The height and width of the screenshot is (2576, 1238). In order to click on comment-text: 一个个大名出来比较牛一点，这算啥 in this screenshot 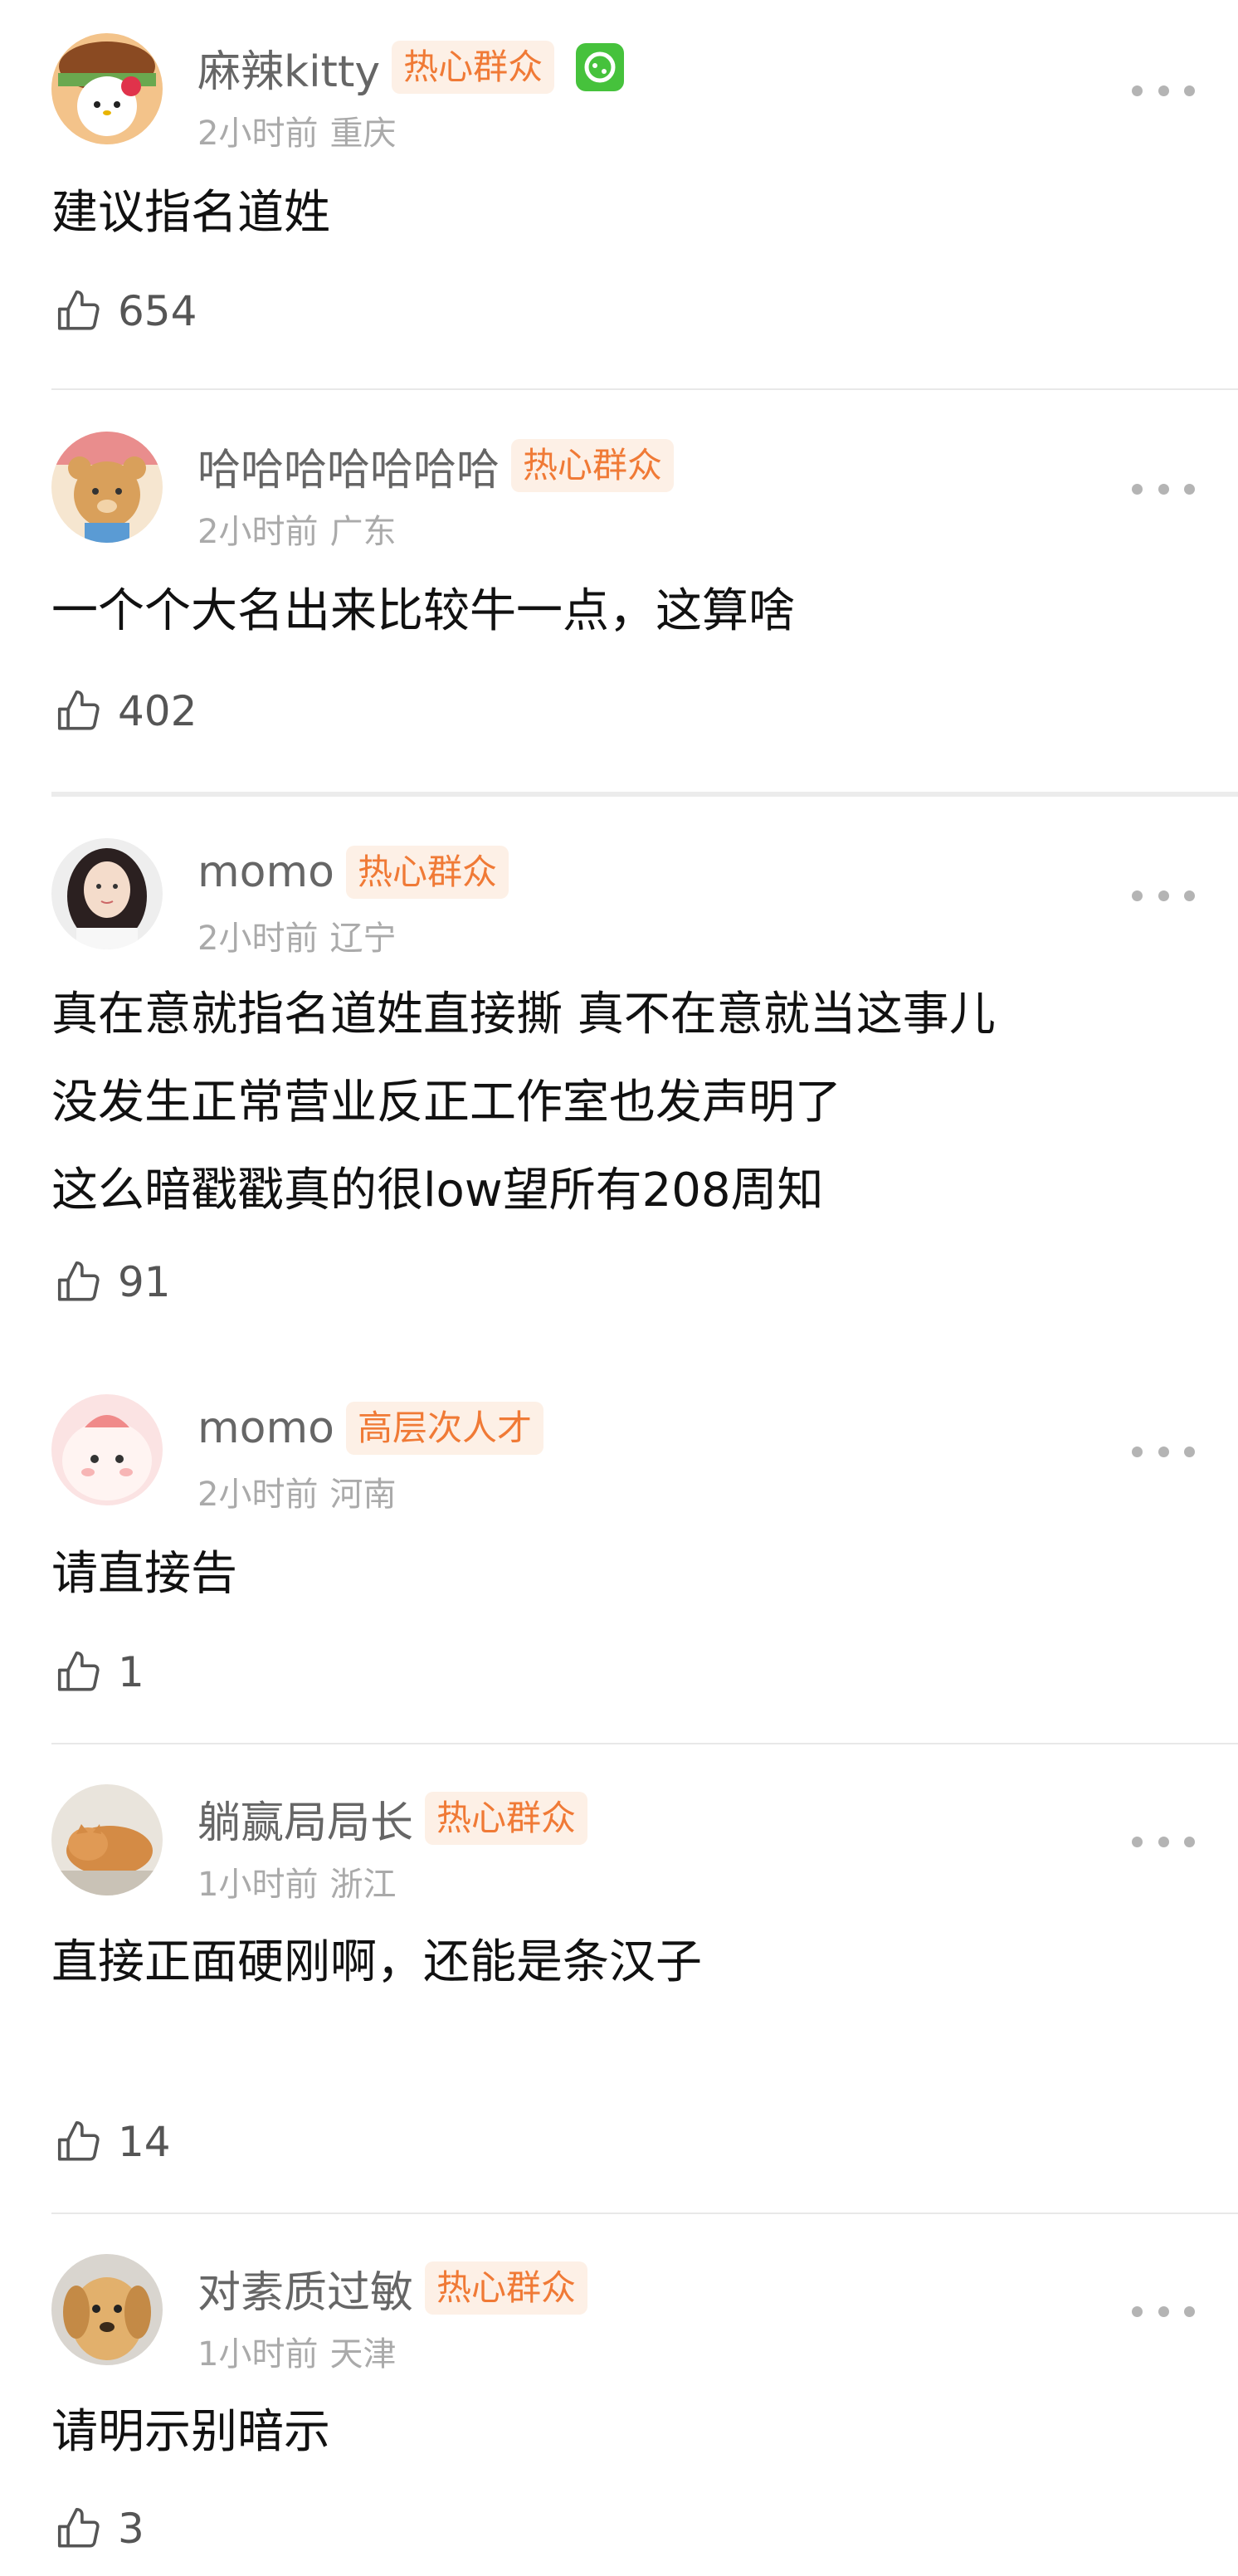, I will do `click(628, 612)`.